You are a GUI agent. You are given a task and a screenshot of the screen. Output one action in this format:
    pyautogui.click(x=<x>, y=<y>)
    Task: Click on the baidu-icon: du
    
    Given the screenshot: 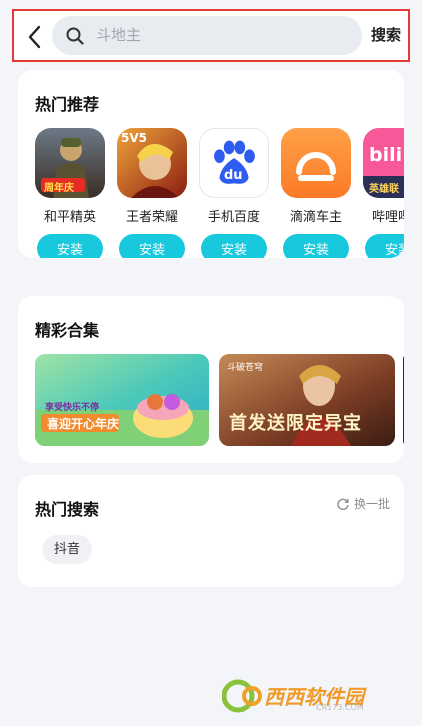 What is the action you would take?
    pyautogui.click(x=234, y=163)
    